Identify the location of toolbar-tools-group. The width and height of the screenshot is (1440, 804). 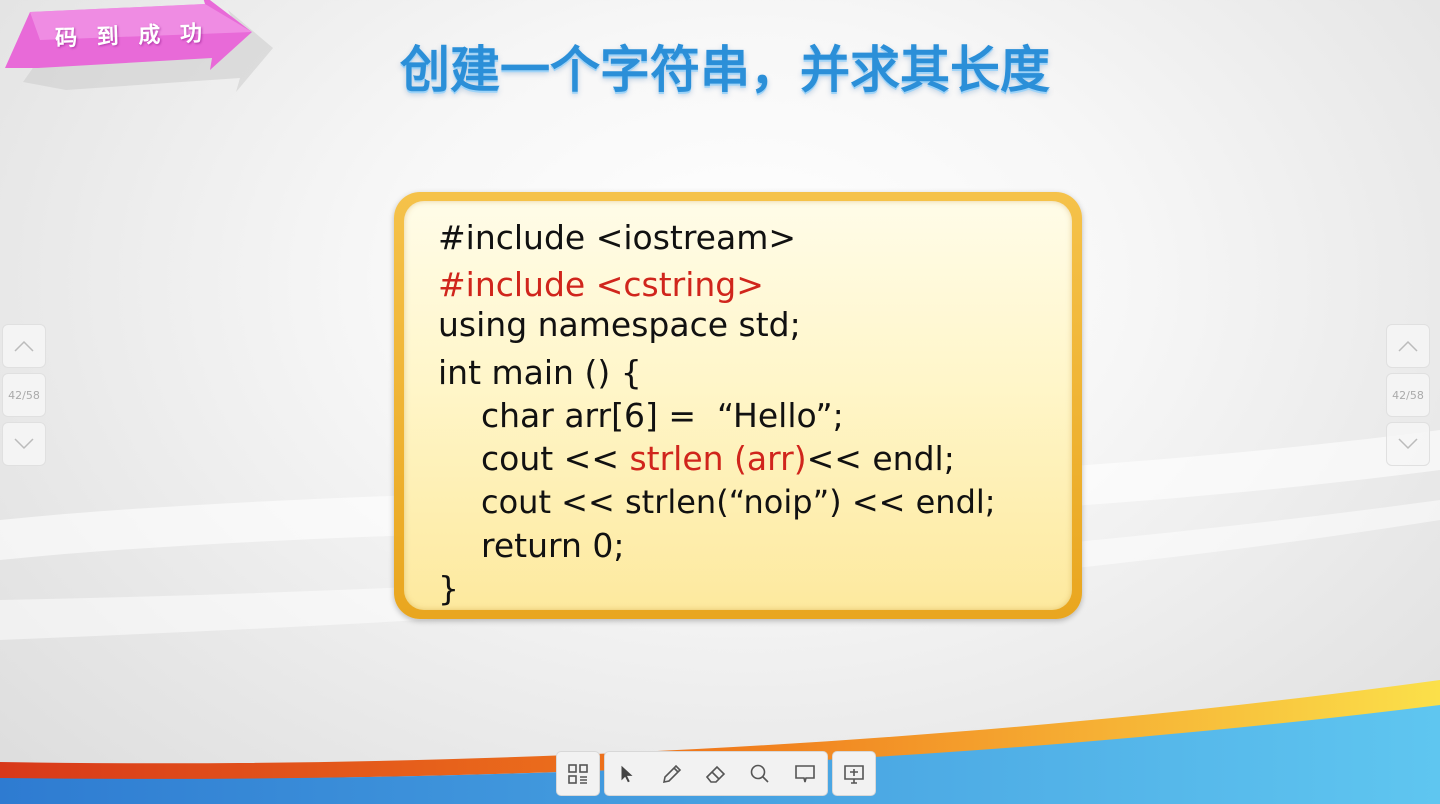
(716, 773).